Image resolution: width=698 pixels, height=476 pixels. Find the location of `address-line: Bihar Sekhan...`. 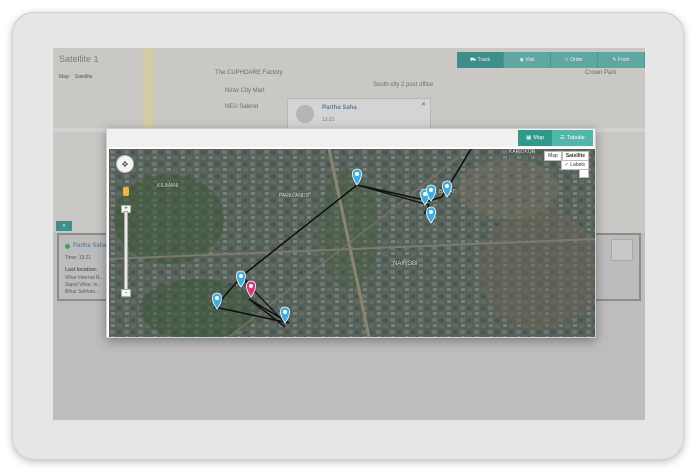

address-line: Bihar Sekhan... is located at coordinates (82, 292).